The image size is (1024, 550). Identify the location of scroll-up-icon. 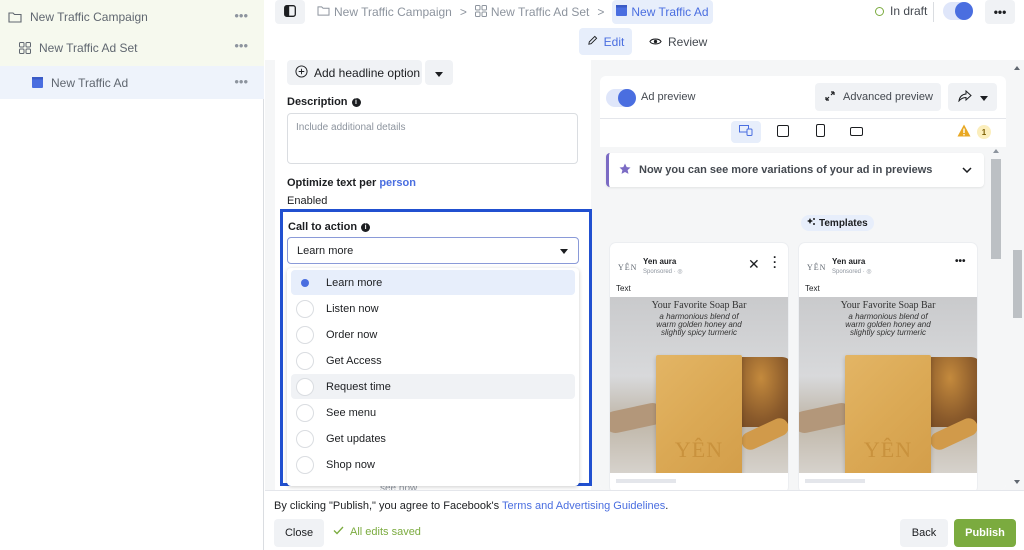
(1017, 68).